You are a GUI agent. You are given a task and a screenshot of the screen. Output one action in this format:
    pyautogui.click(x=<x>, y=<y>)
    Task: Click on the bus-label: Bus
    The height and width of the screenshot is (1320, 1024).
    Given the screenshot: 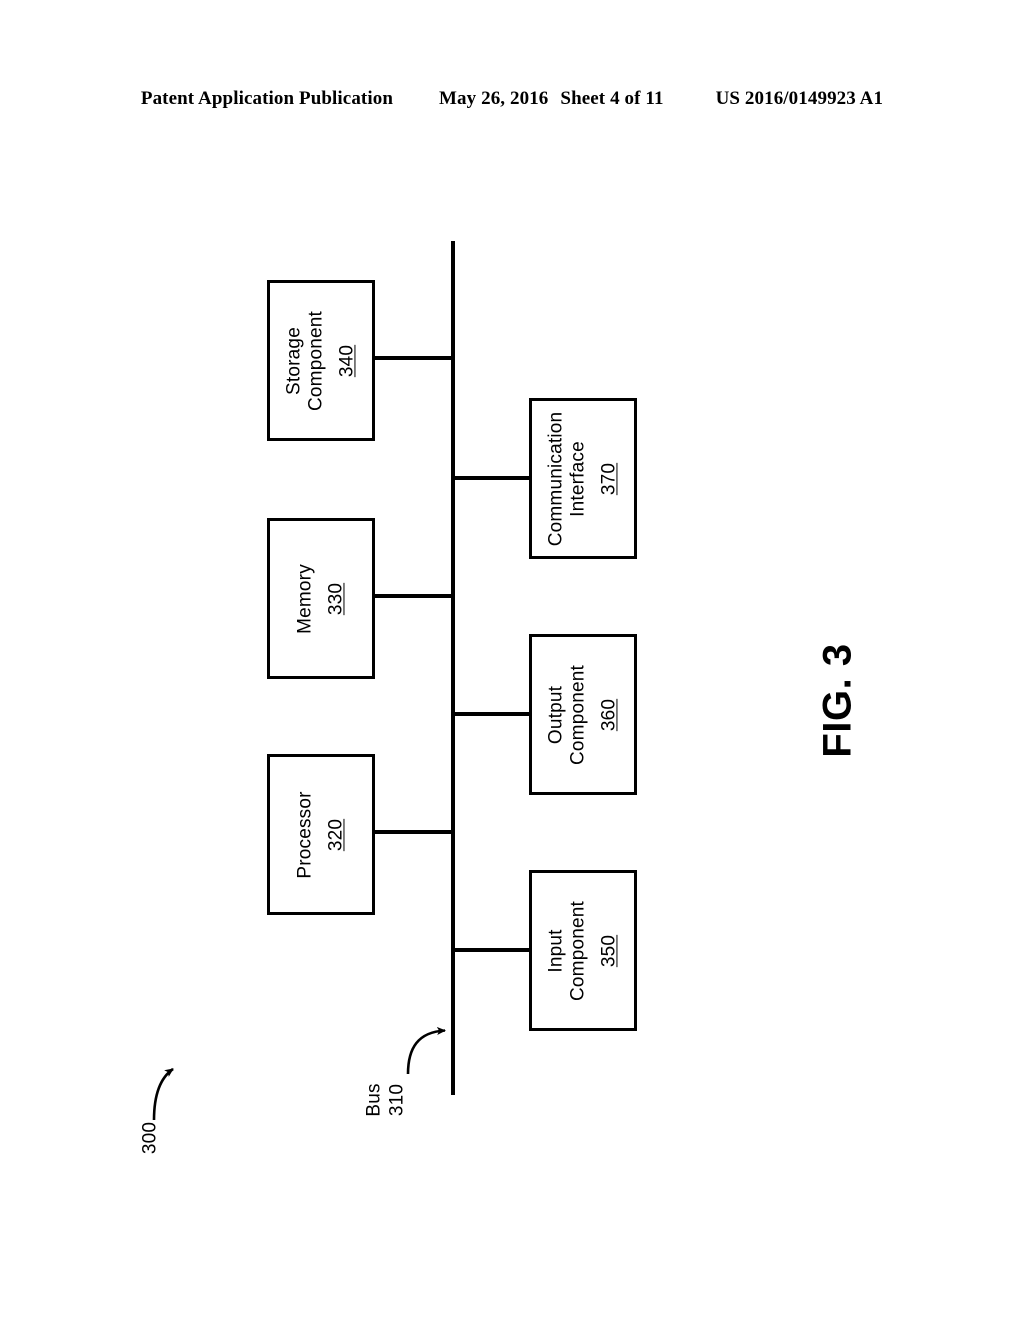 What is the action you would take?
    pyautogui.click(x=374, y=1100)
    